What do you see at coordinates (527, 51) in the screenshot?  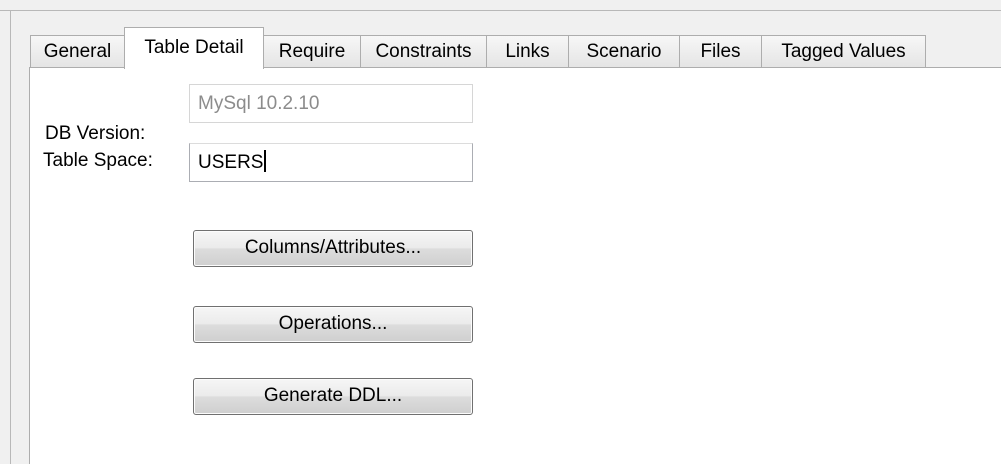 I see `tab-links: Links` at bounding box center [527, 51].